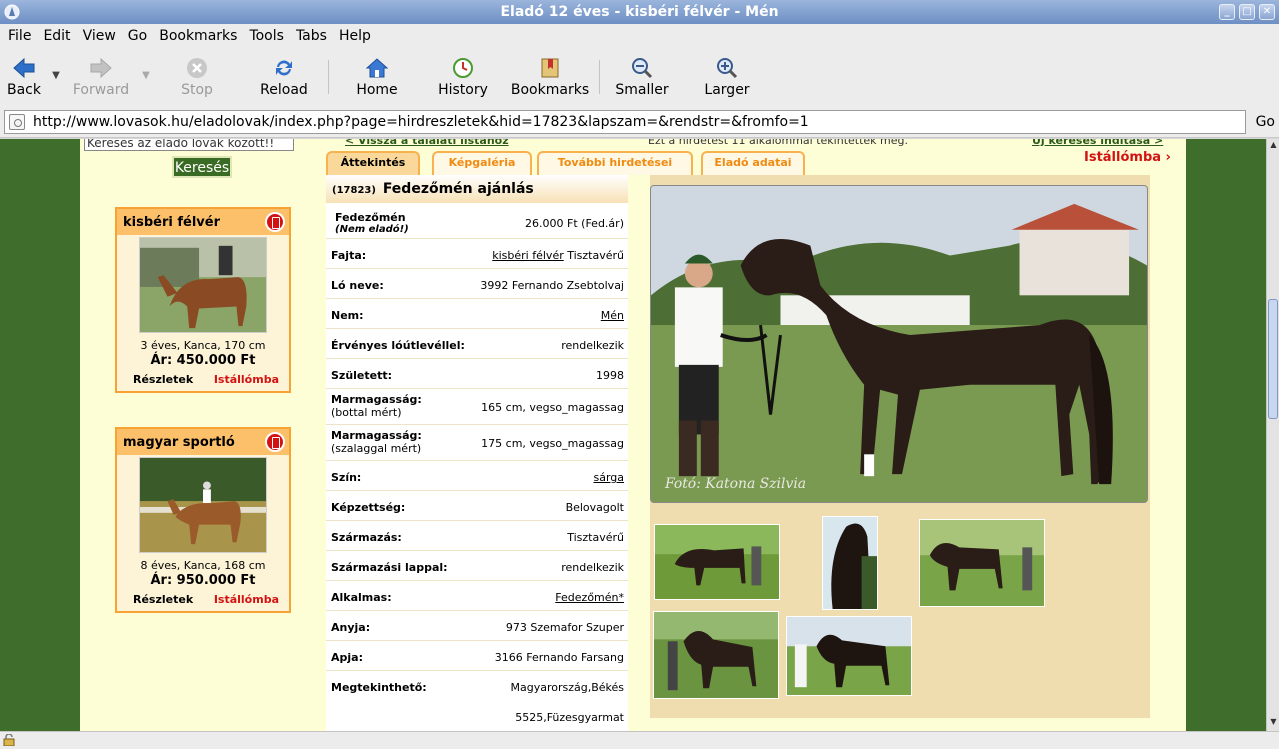  I want to click on zoom-in-button: Larger, so click(727, 75).